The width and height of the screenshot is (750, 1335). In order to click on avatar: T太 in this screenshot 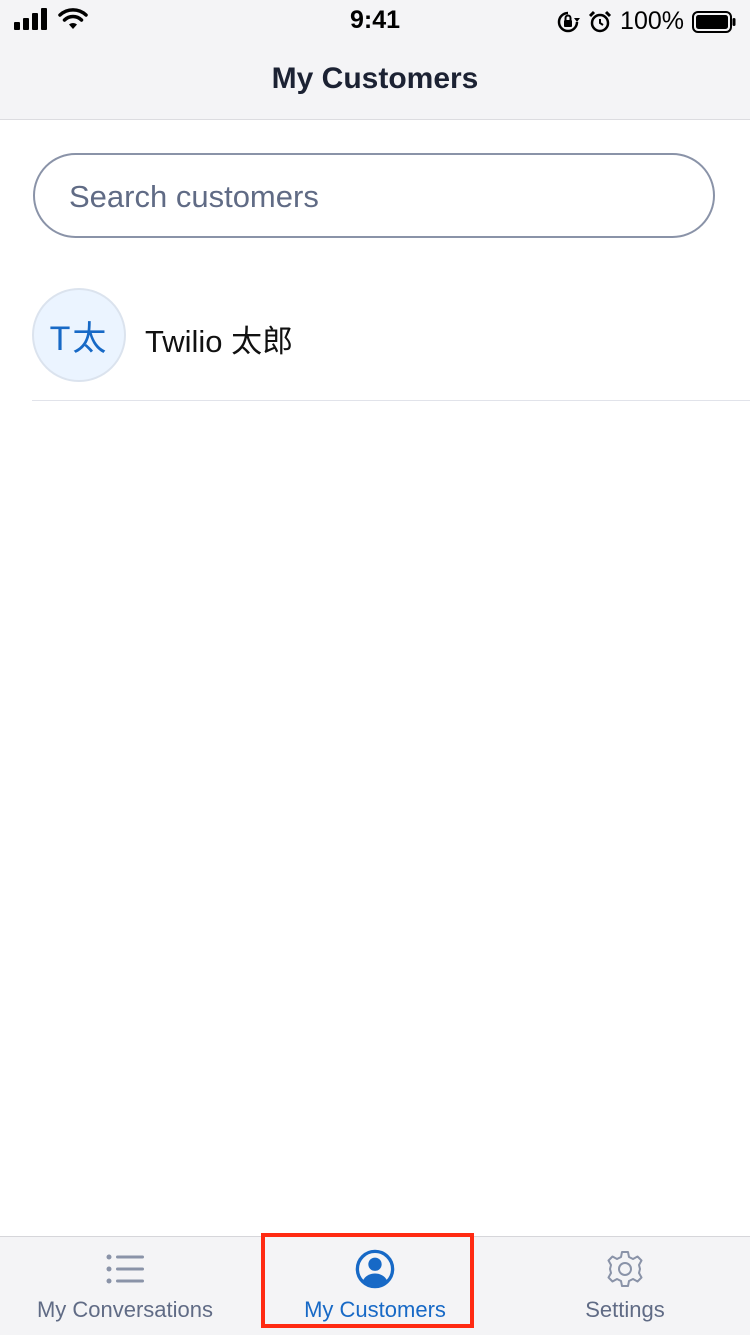, I will do `click(79, 335)`.